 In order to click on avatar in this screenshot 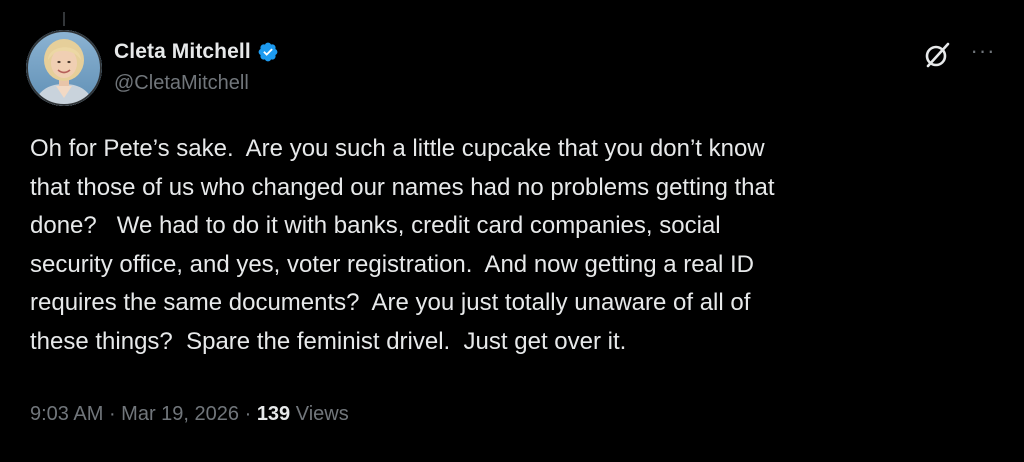, I will do `click(64, 68)`.